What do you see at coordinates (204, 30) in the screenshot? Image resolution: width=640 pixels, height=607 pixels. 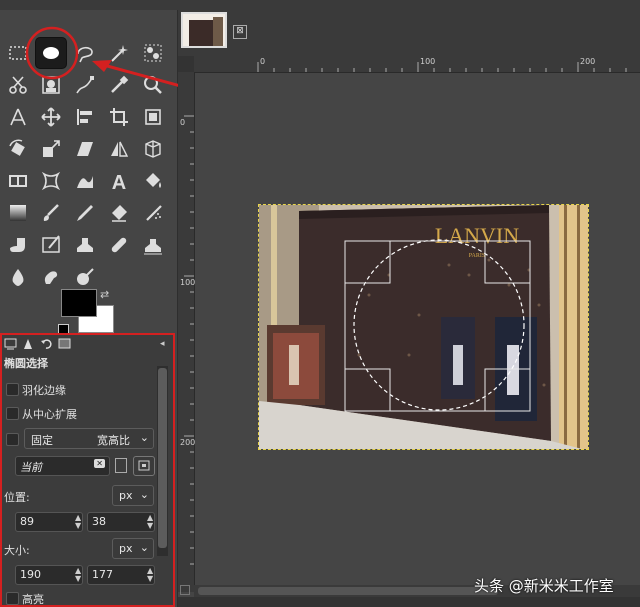 I see `image-thumbnail-tab` at bounding box center [204, 30].